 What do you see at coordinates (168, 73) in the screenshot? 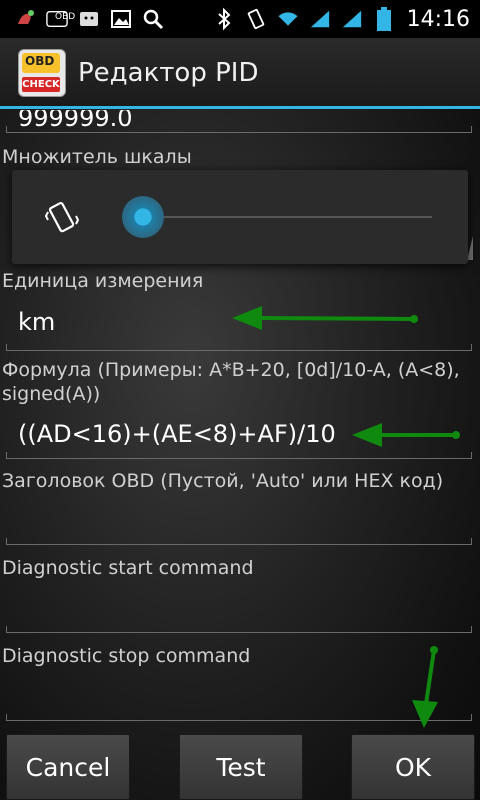
I see `page-title: Редактор PID` at bounding box center [168, 73].